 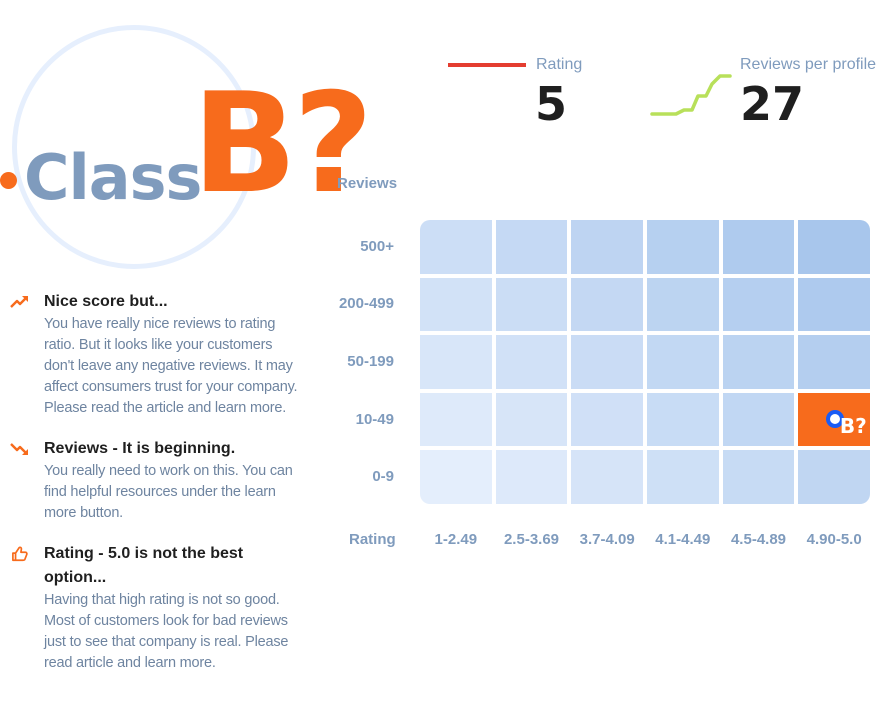 What do you see at coordinates (808, 64) in the screenshot?
I see `reviews-per-profile-label: Reviews per profile` at bounding box center [808, 64].